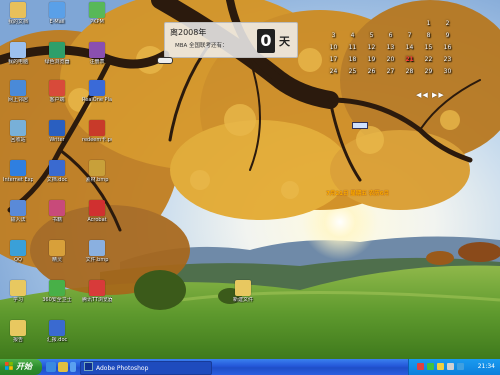  Describe the element at coordinates (97, 171) in the screenshot. I see `icon-image: 素材.bmp` at that location.